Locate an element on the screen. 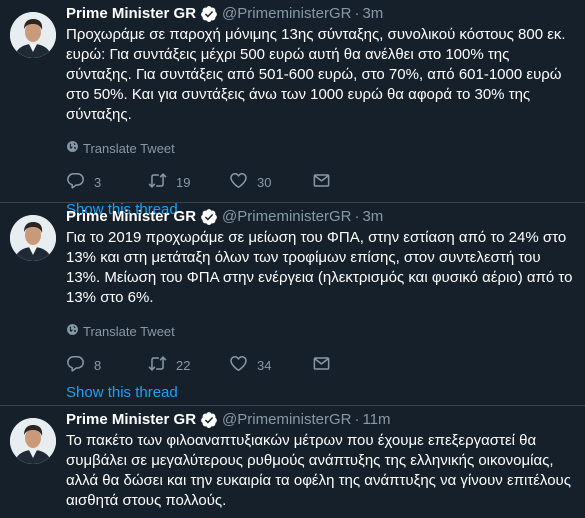 The height and width of the screenshot is (518, 585). like-button: 30 is located at coordinates (270, 182).